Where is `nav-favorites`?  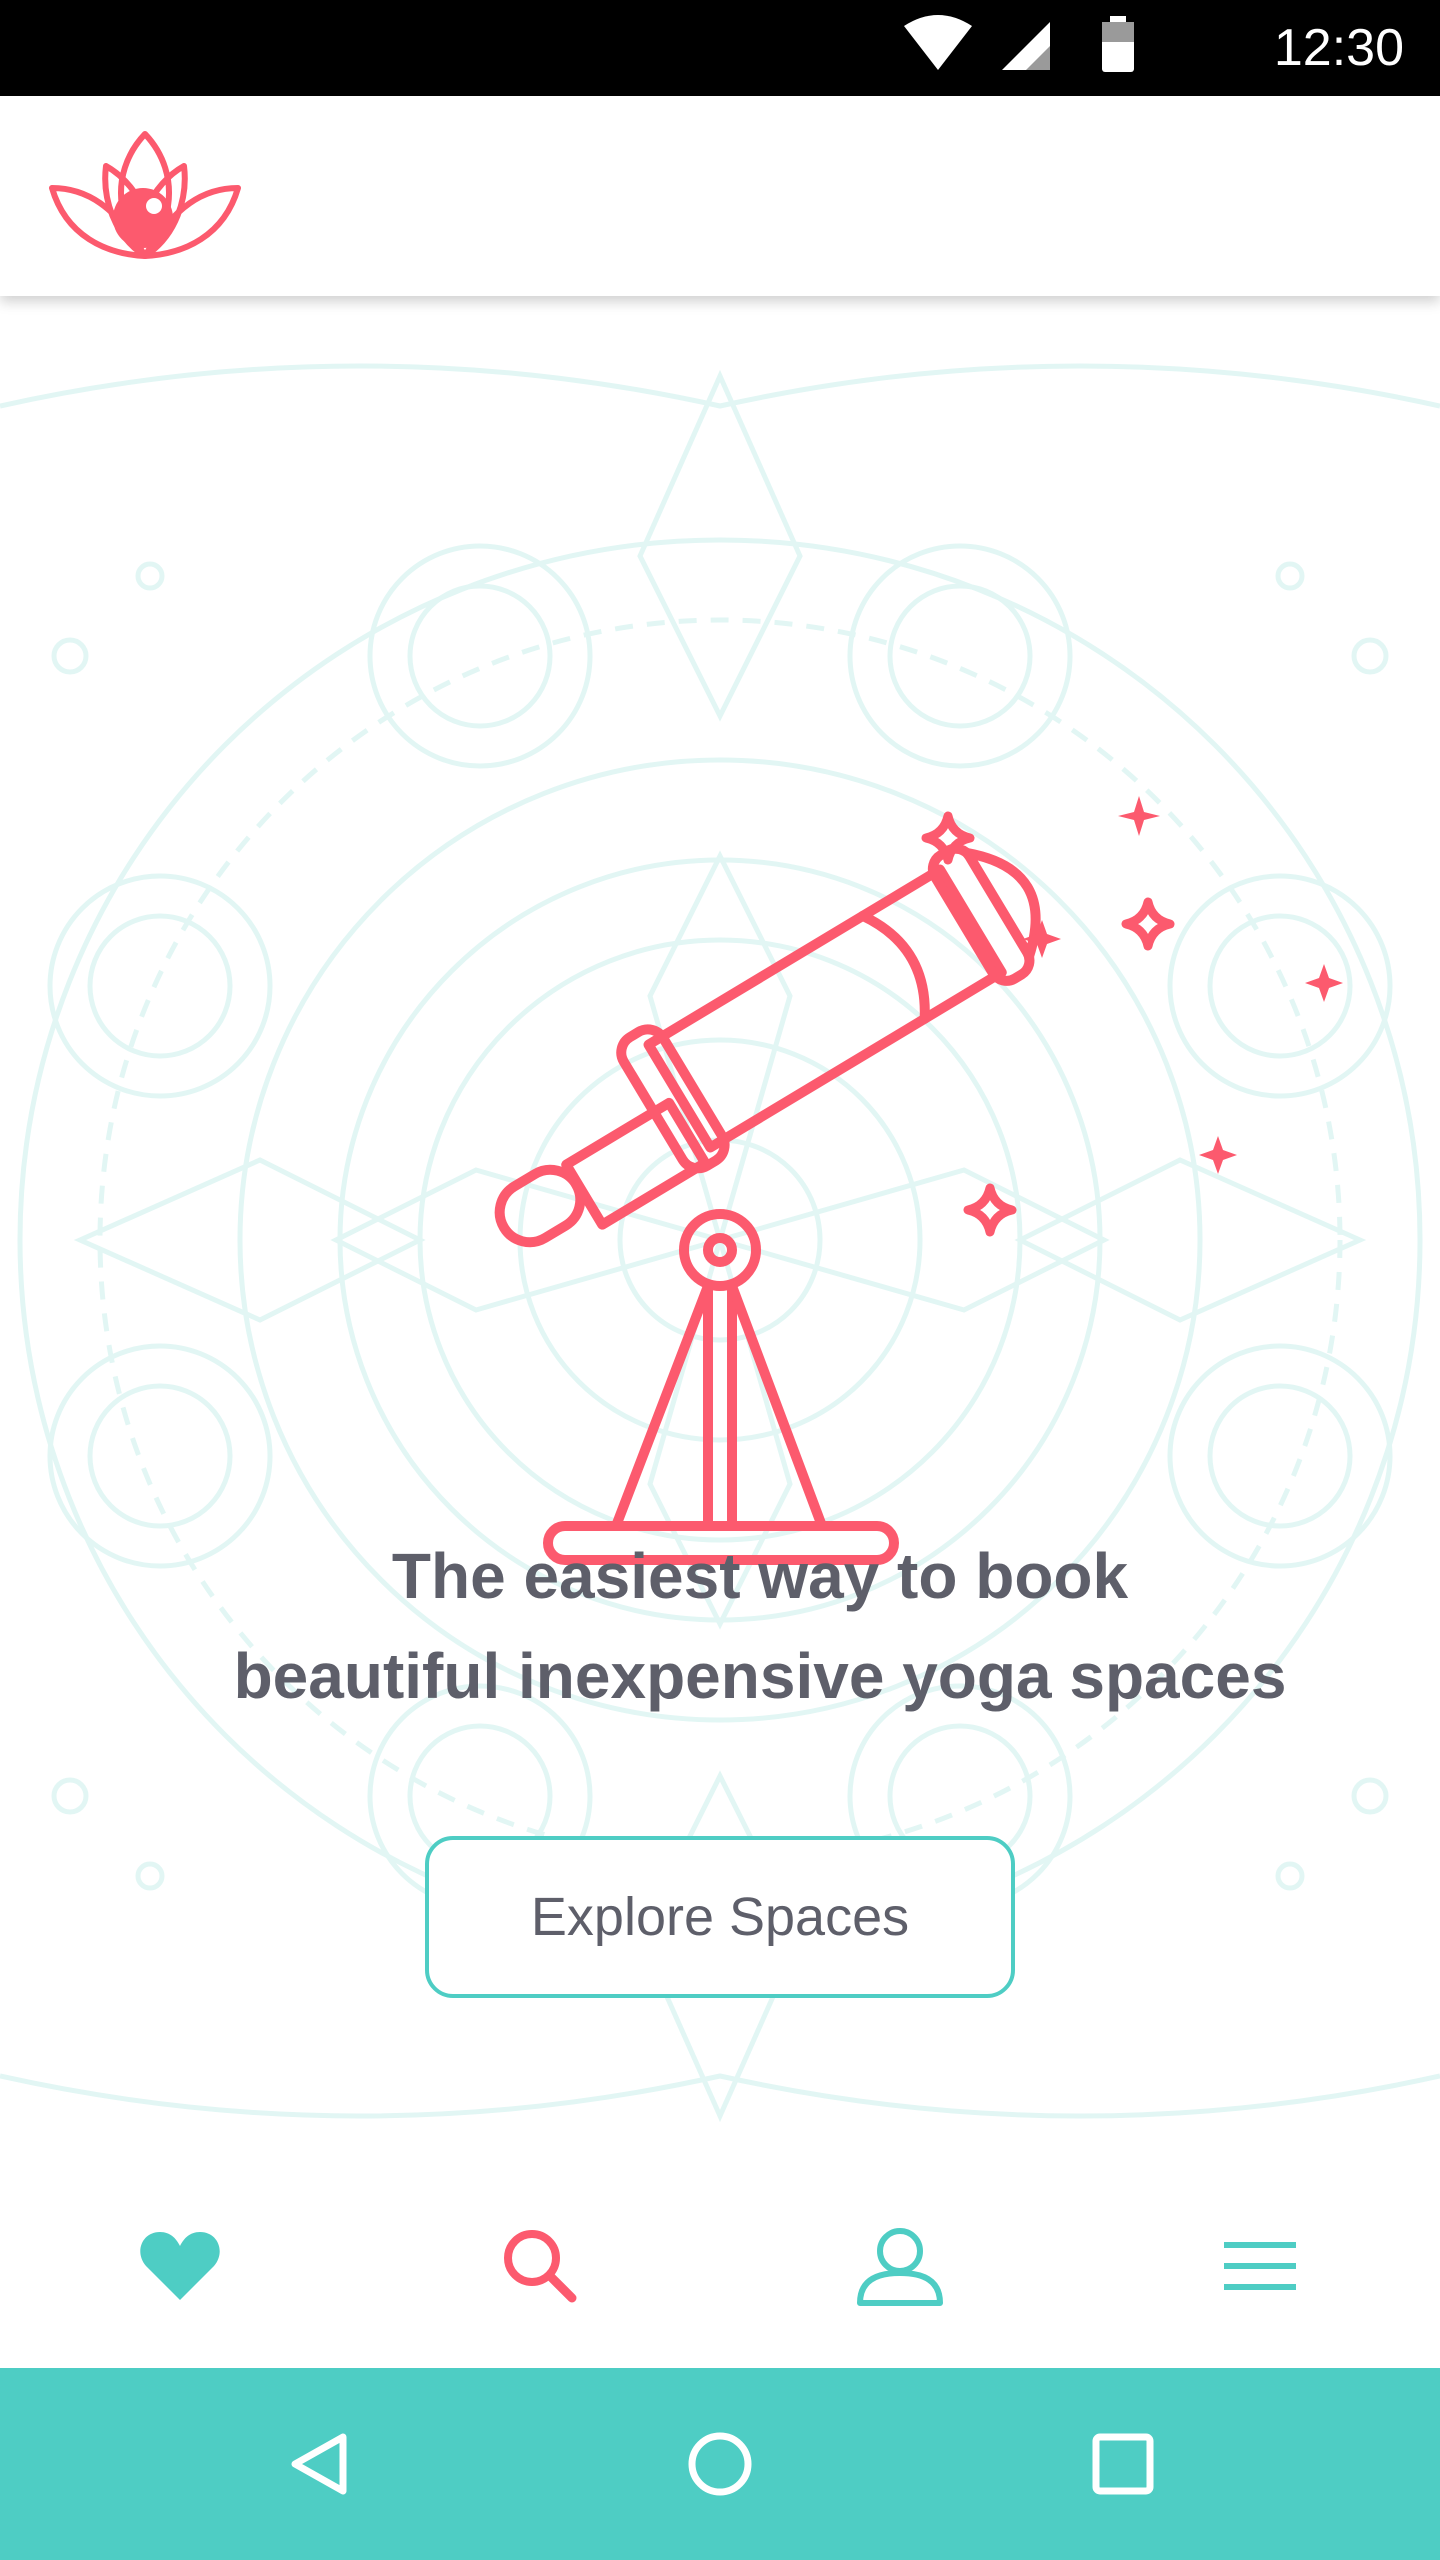
nav-favorites is located at coordinates (180, 2266).